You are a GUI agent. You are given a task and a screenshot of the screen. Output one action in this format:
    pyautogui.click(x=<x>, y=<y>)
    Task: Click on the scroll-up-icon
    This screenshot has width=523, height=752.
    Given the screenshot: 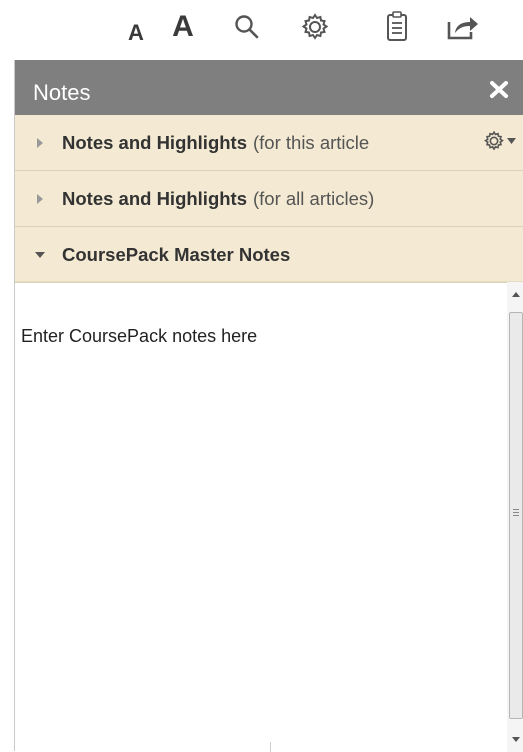 What is the action you would take?
    pyautogui.click(x=515, y=294)
    